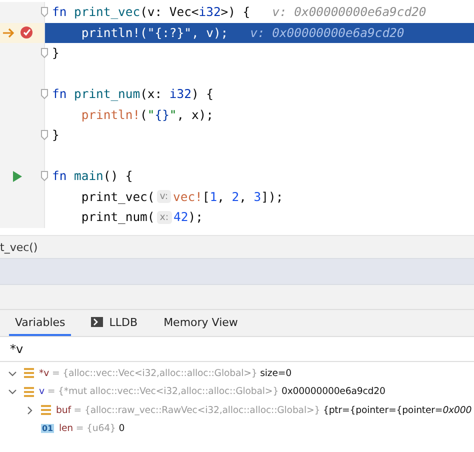 This screenshot has height=452, width=474. What do you see at coordinates (97, 322) in the screenshot?
I see `console-icon` at bounding box center [97, 322].